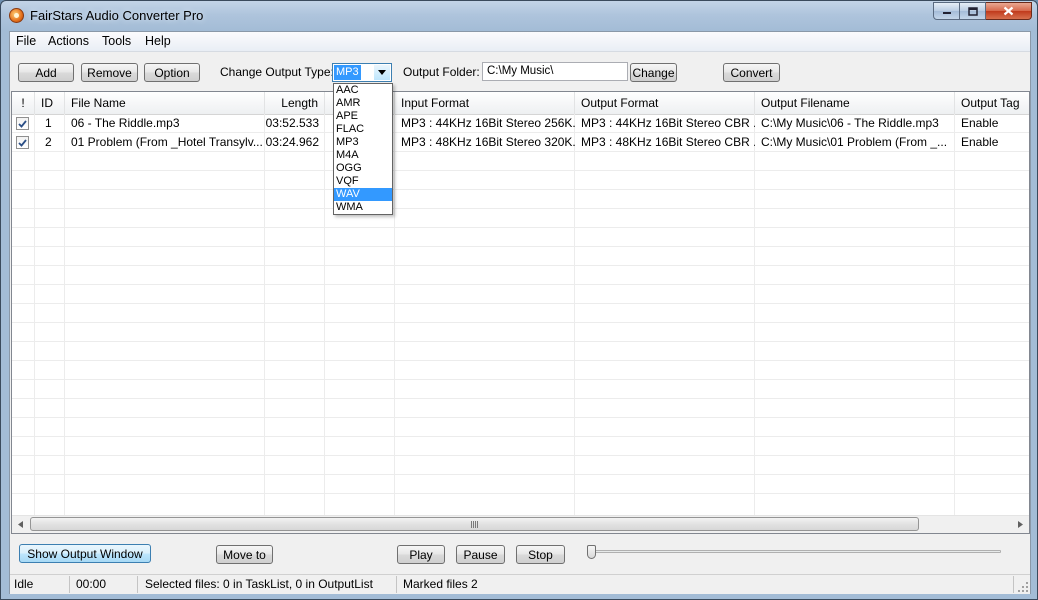  Describe the element at coordinates (485, 103) in the screenshot. I see `column-header-input-format: Input Format` at that location.